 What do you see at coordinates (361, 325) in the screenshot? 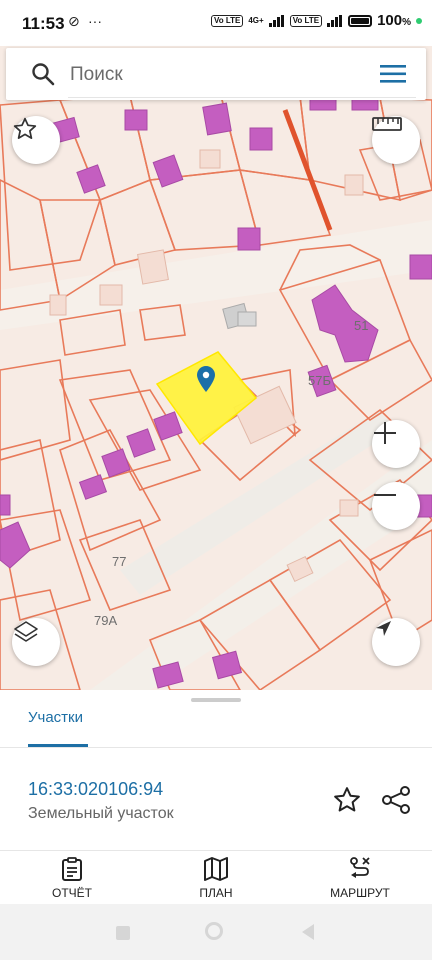
I see `map-label-51: 51` at bounding box center [361, 325].